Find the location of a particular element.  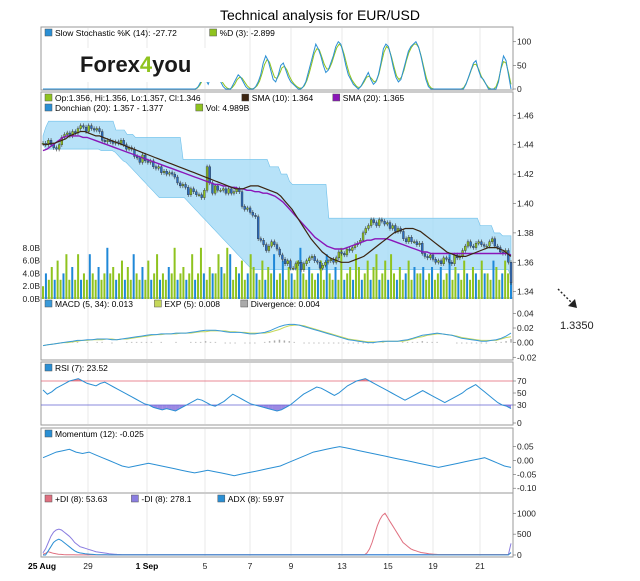

chart-title: Technical analysis for EUR/USD is located at coordinates (320, 15).